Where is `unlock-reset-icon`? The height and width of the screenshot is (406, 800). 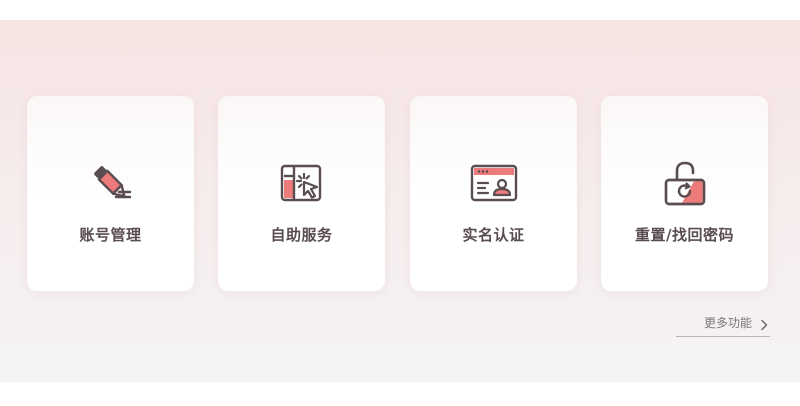
unlock-reset-icon is located at coordinates (685, 183).